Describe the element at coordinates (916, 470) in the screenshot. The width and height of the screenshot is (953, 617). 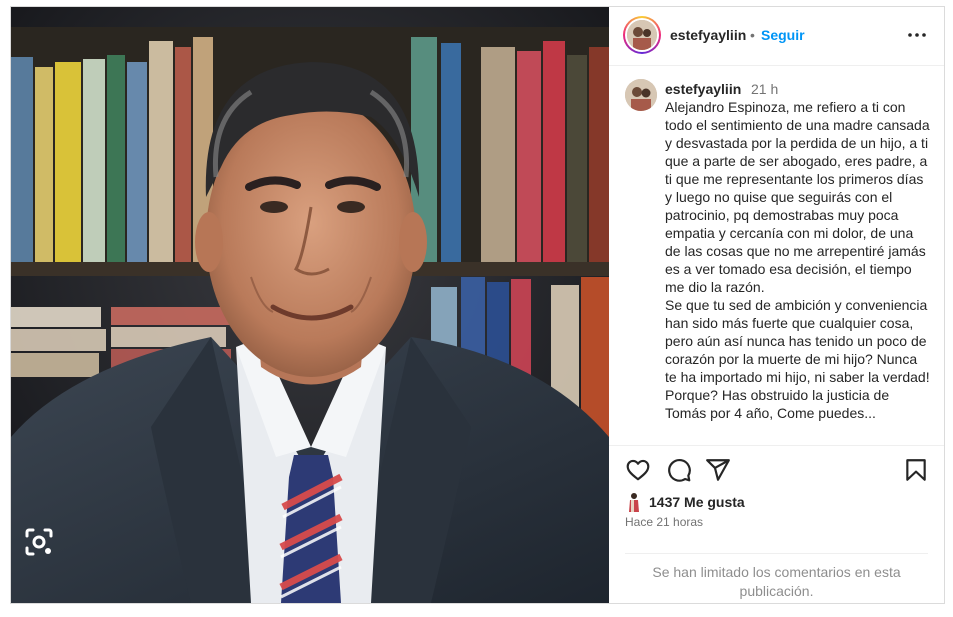
I see `bookmark-icon` at that location.